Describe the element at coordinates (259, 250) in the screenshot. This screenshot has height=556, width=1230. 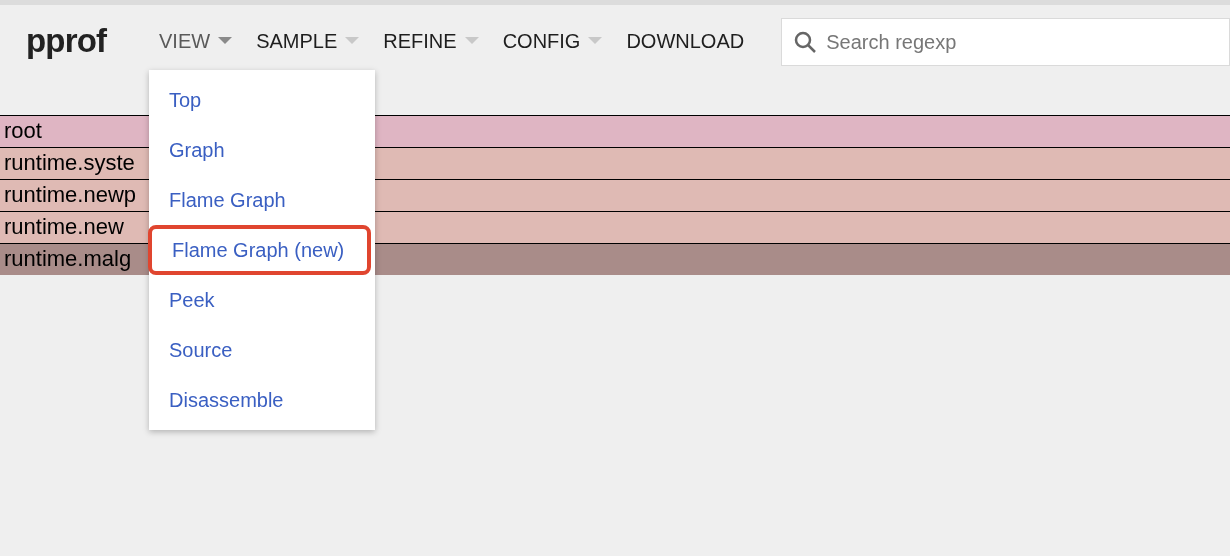
I see `menu-item: Flame Graph (new)` at that location.